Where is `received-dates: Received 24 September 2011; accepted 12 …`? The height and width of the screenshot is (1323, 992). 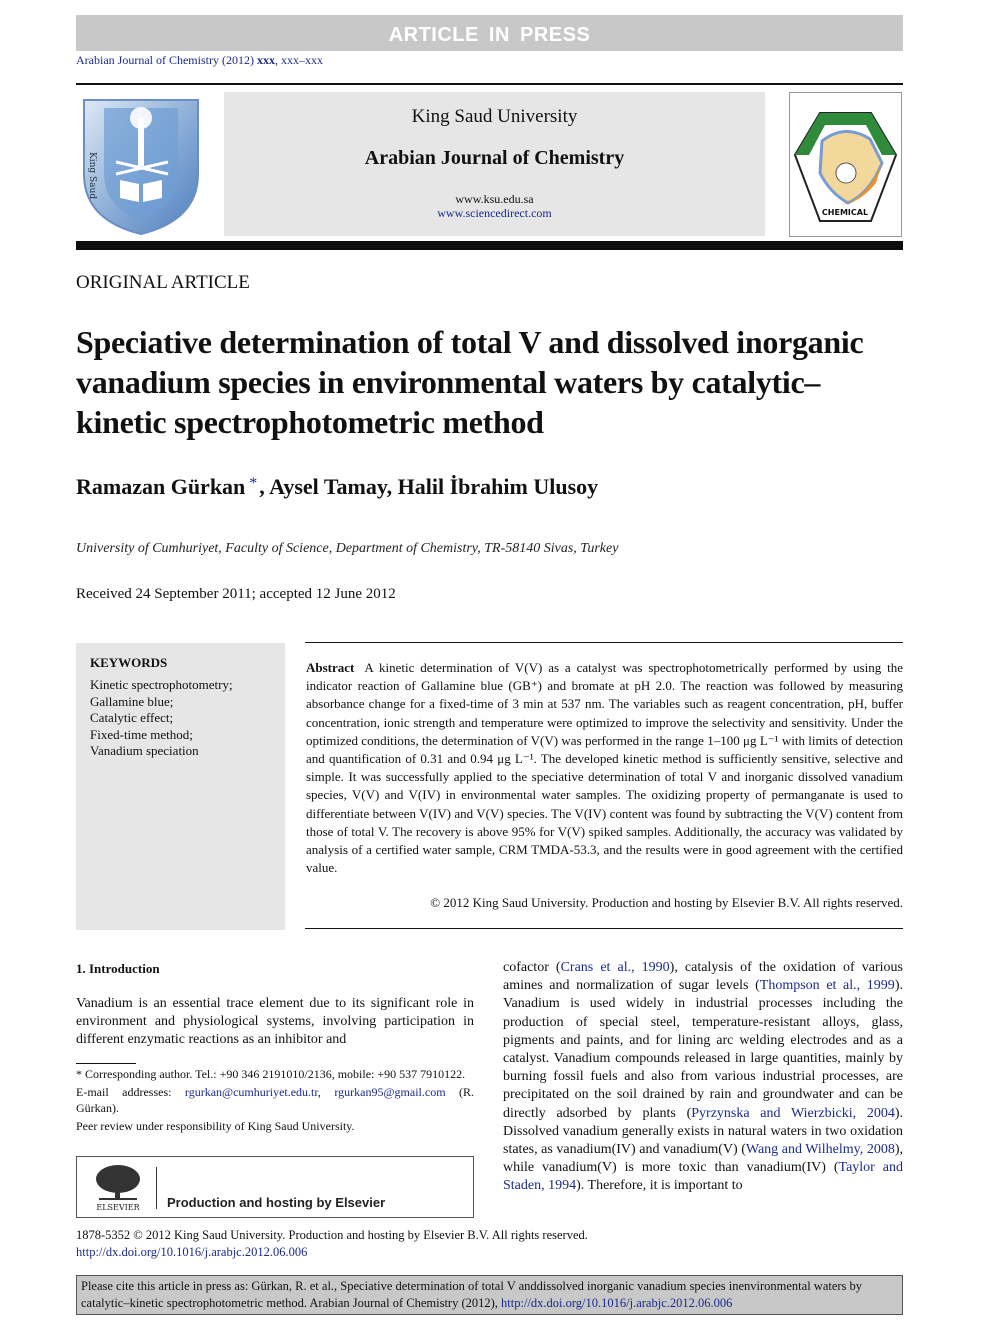
received-dates: Received 24 September 2011; accepted 12 … is located at coordinates (236, 594).